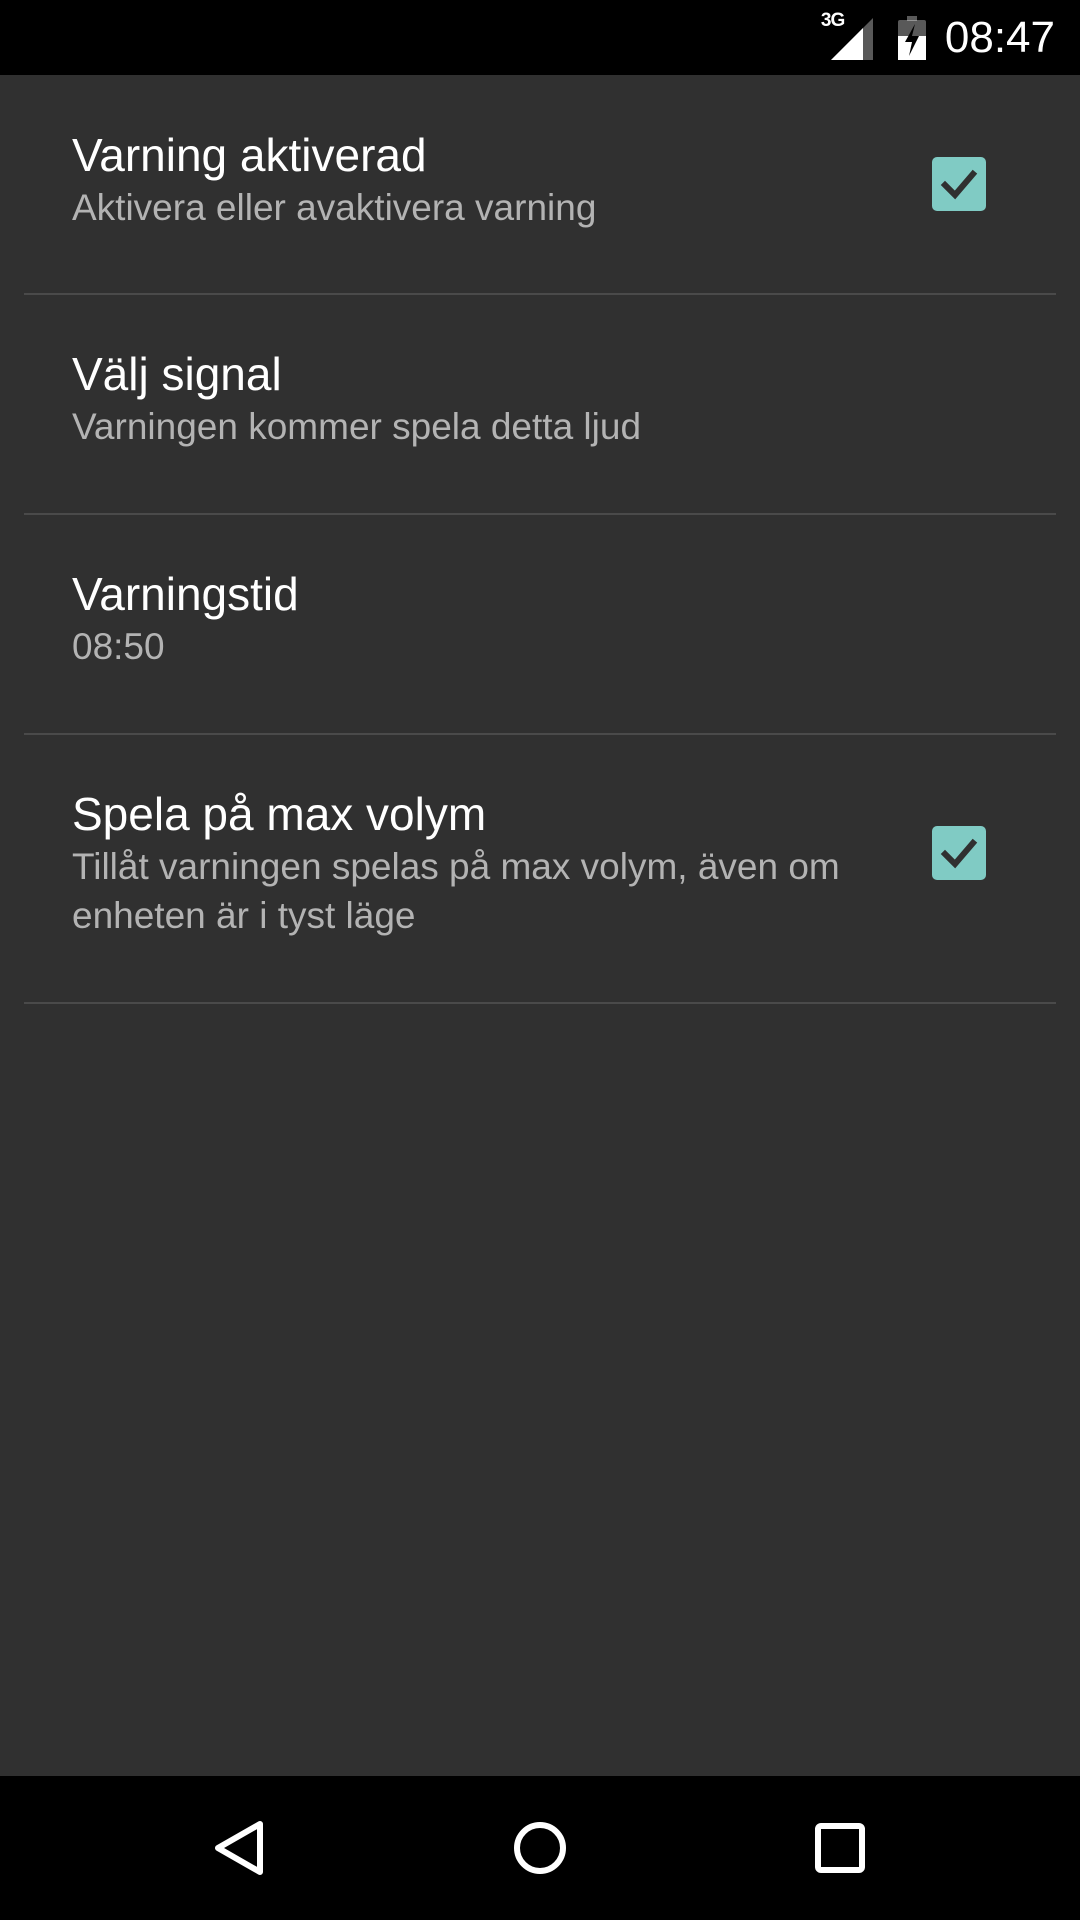 The image size is (1080, 1920). I want to click on pref-title: Varningstid, so click(185, 594).